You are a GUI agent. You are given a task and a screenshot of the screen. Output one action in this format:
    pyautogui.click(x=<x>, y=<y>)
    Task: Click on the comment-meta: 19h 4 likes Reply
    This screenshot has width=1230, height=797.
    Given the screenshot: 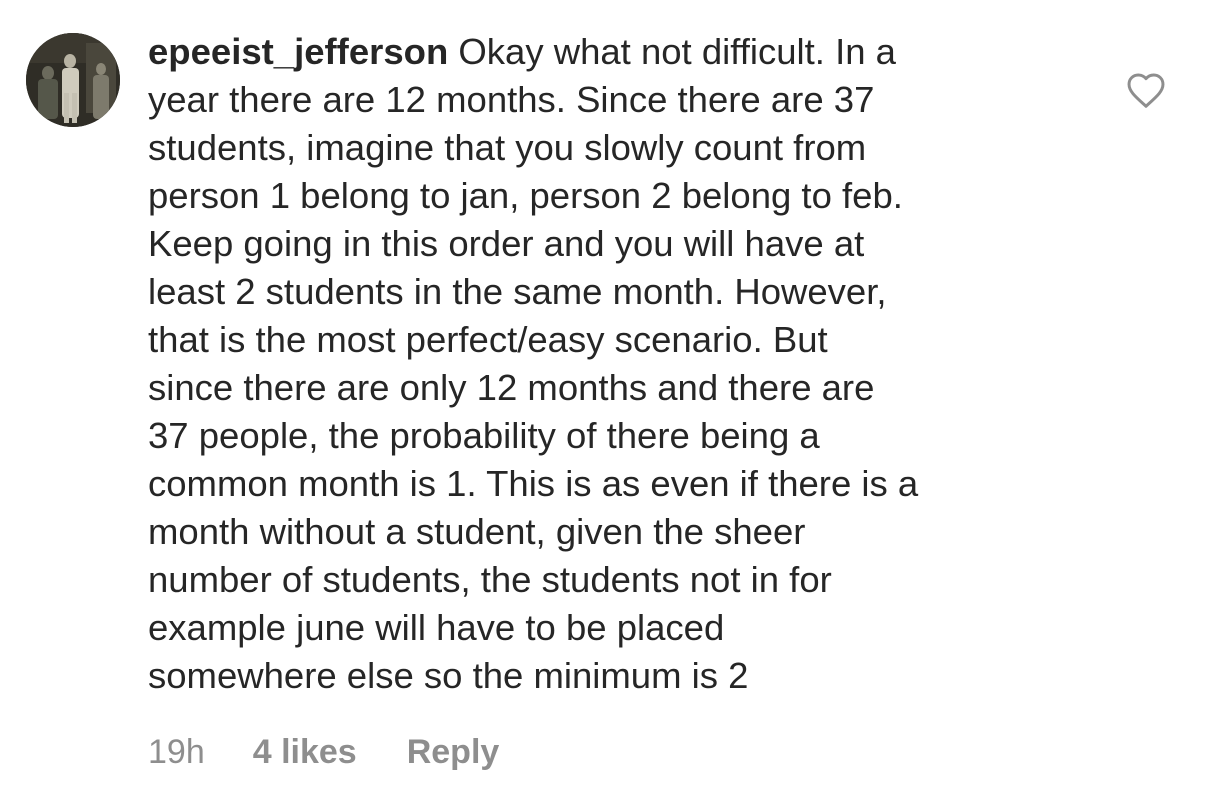 What is the action you would take?
    pyautogui.click(x=323, y=752)
    